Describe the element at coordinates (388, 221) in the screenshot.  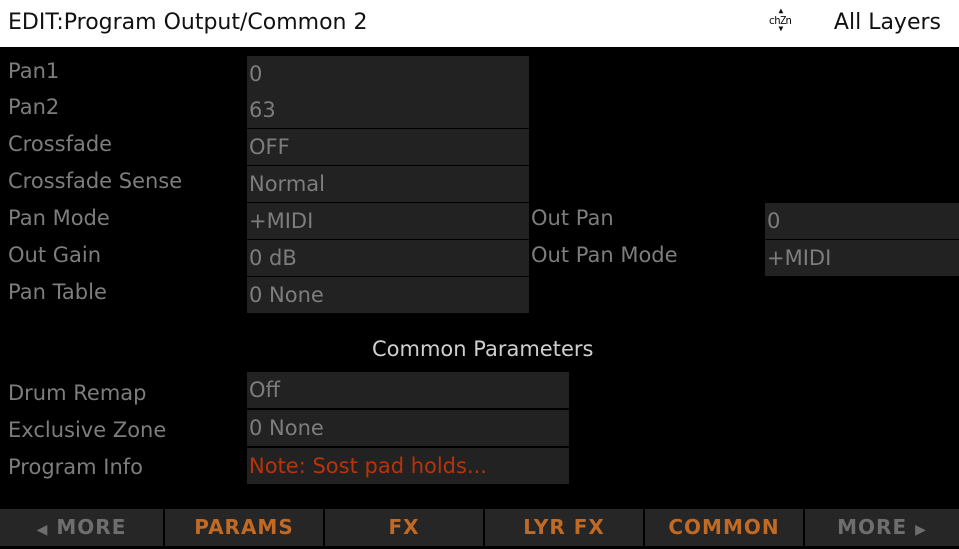
I see `param-field-pan-mode: +MIDI` at that location.